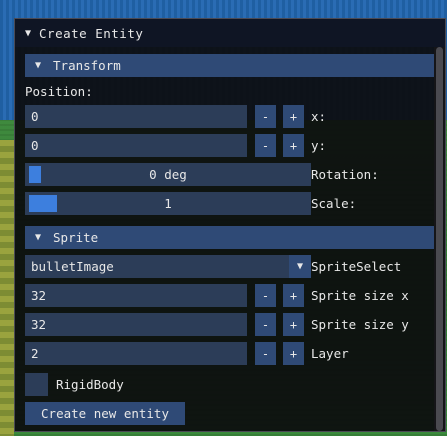  I want to click on sprite-size-x-decrement-button: -, so click(265, 295).